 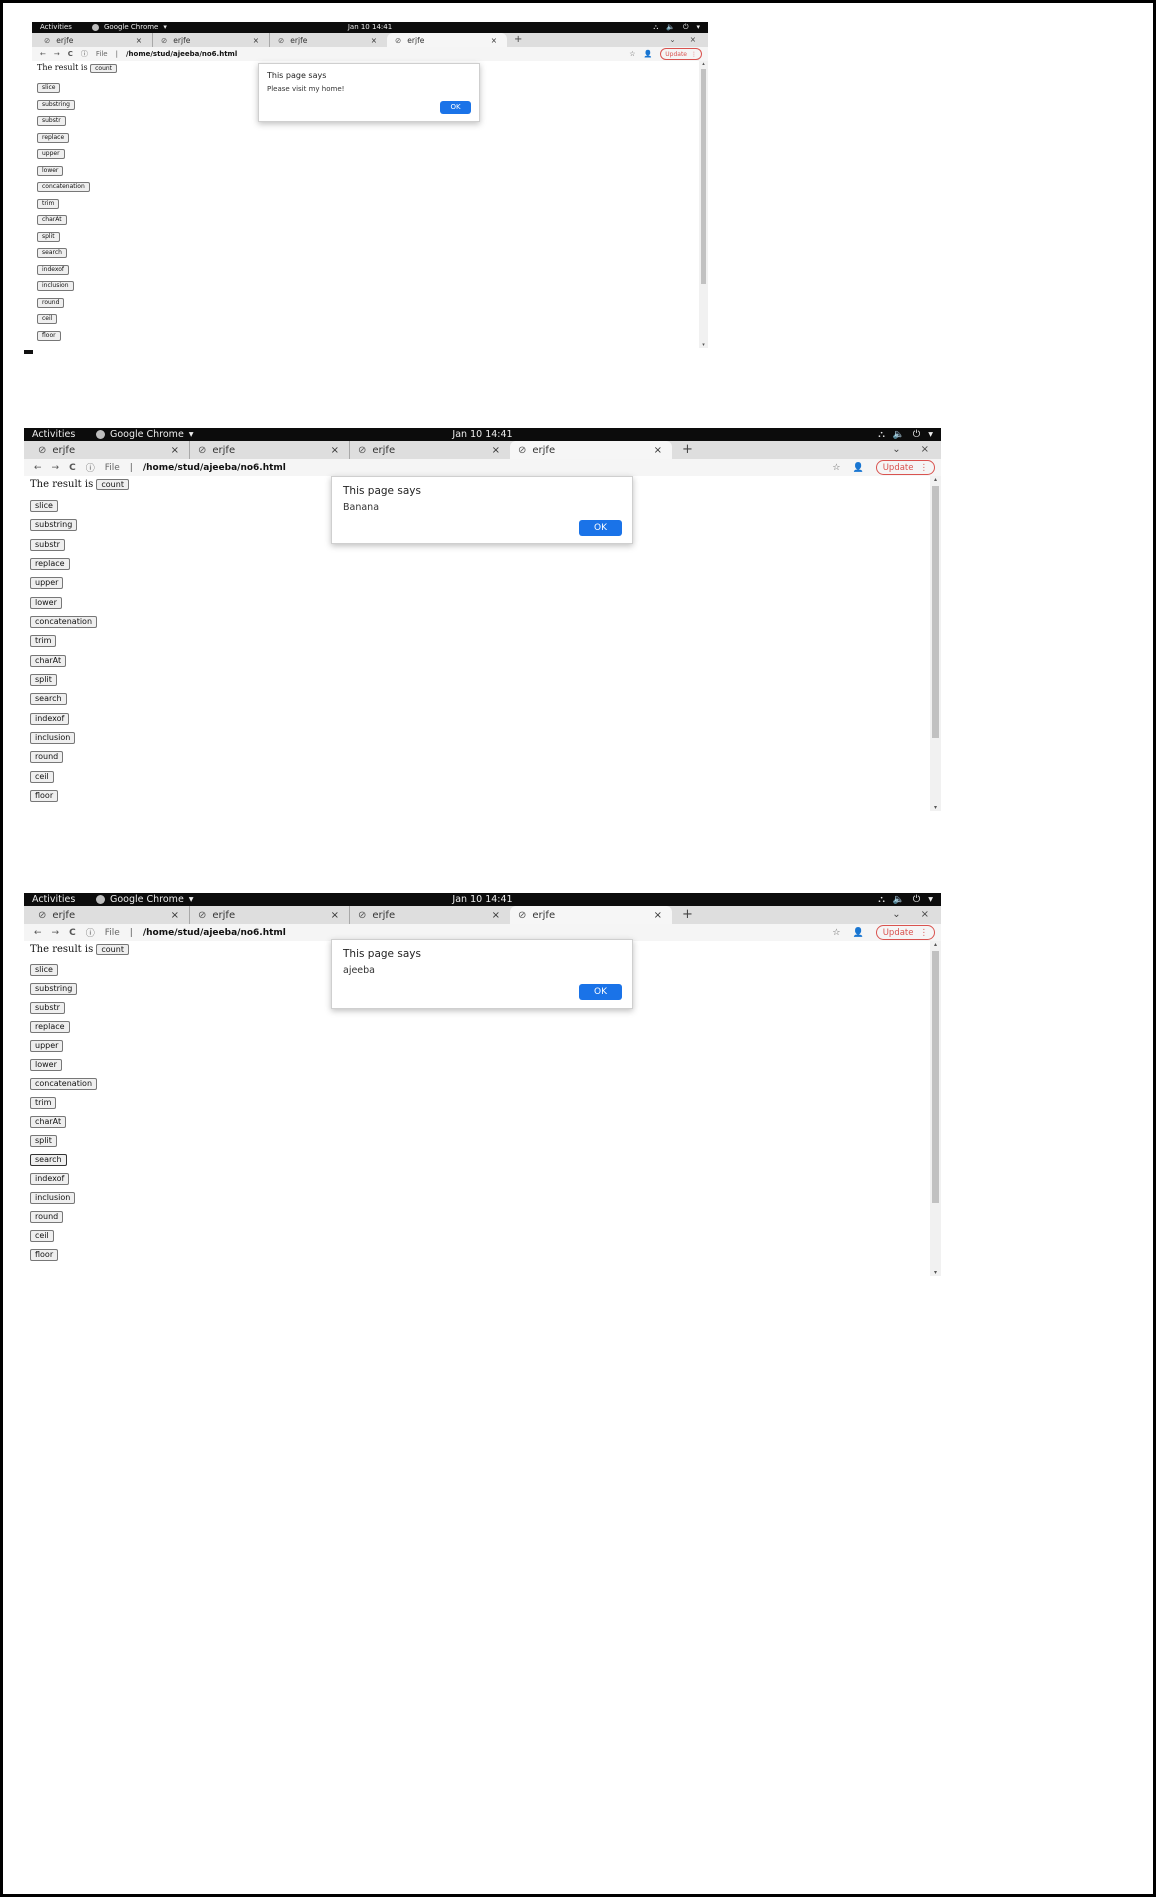 I want to click on lower-button: lower, so click(x=46, y=1065).